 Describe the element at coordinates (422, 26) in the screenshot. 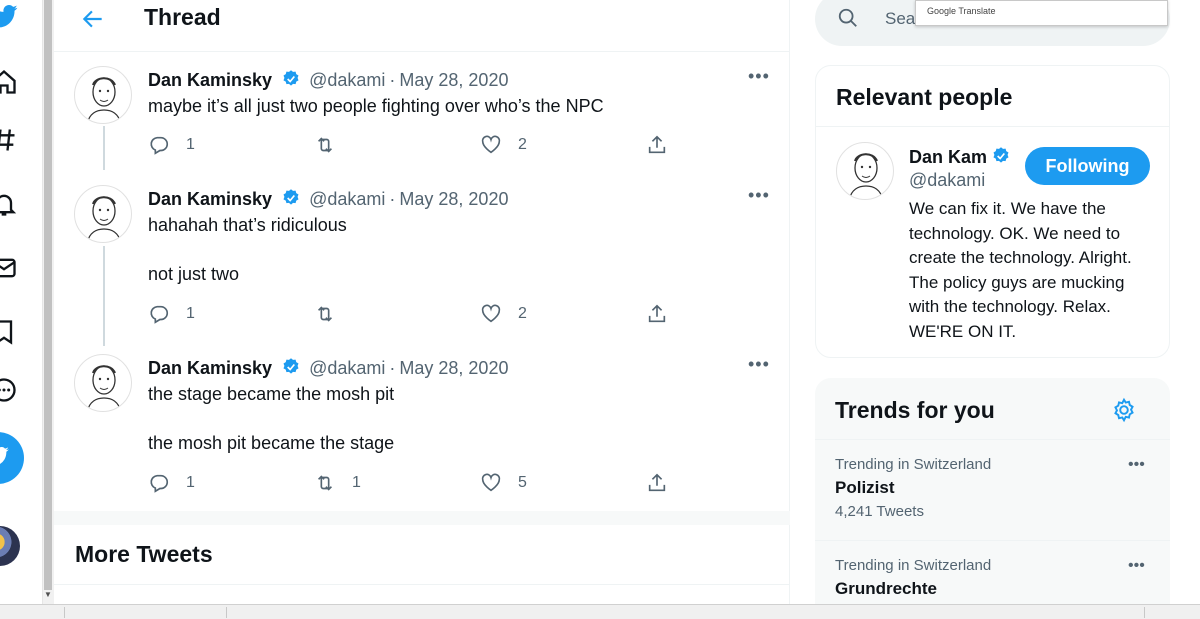

I see `thread-header: Thread` at that location.